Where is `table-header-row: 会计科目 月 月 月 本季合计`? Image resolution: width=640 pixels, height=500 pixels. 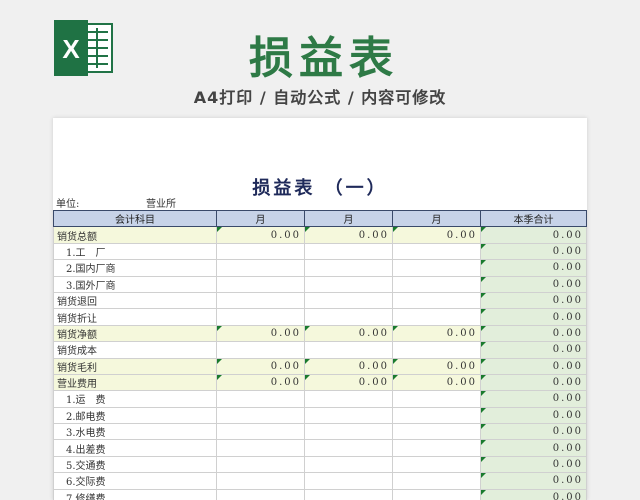
table-header-row: 会计科目 月 月 月 本季合计 is located at coordinates (320, 218).